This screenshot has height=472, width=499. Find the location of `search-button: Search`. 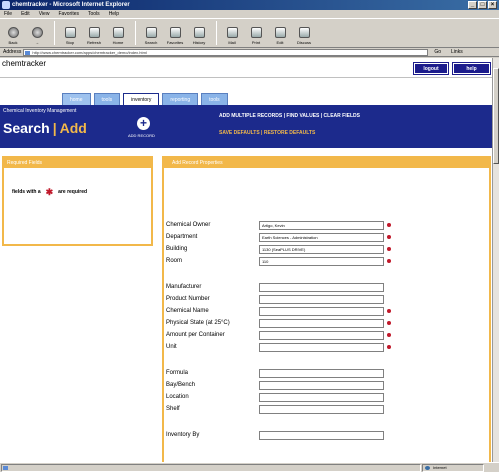

search-button: Search is located at coordinates (151, 33).